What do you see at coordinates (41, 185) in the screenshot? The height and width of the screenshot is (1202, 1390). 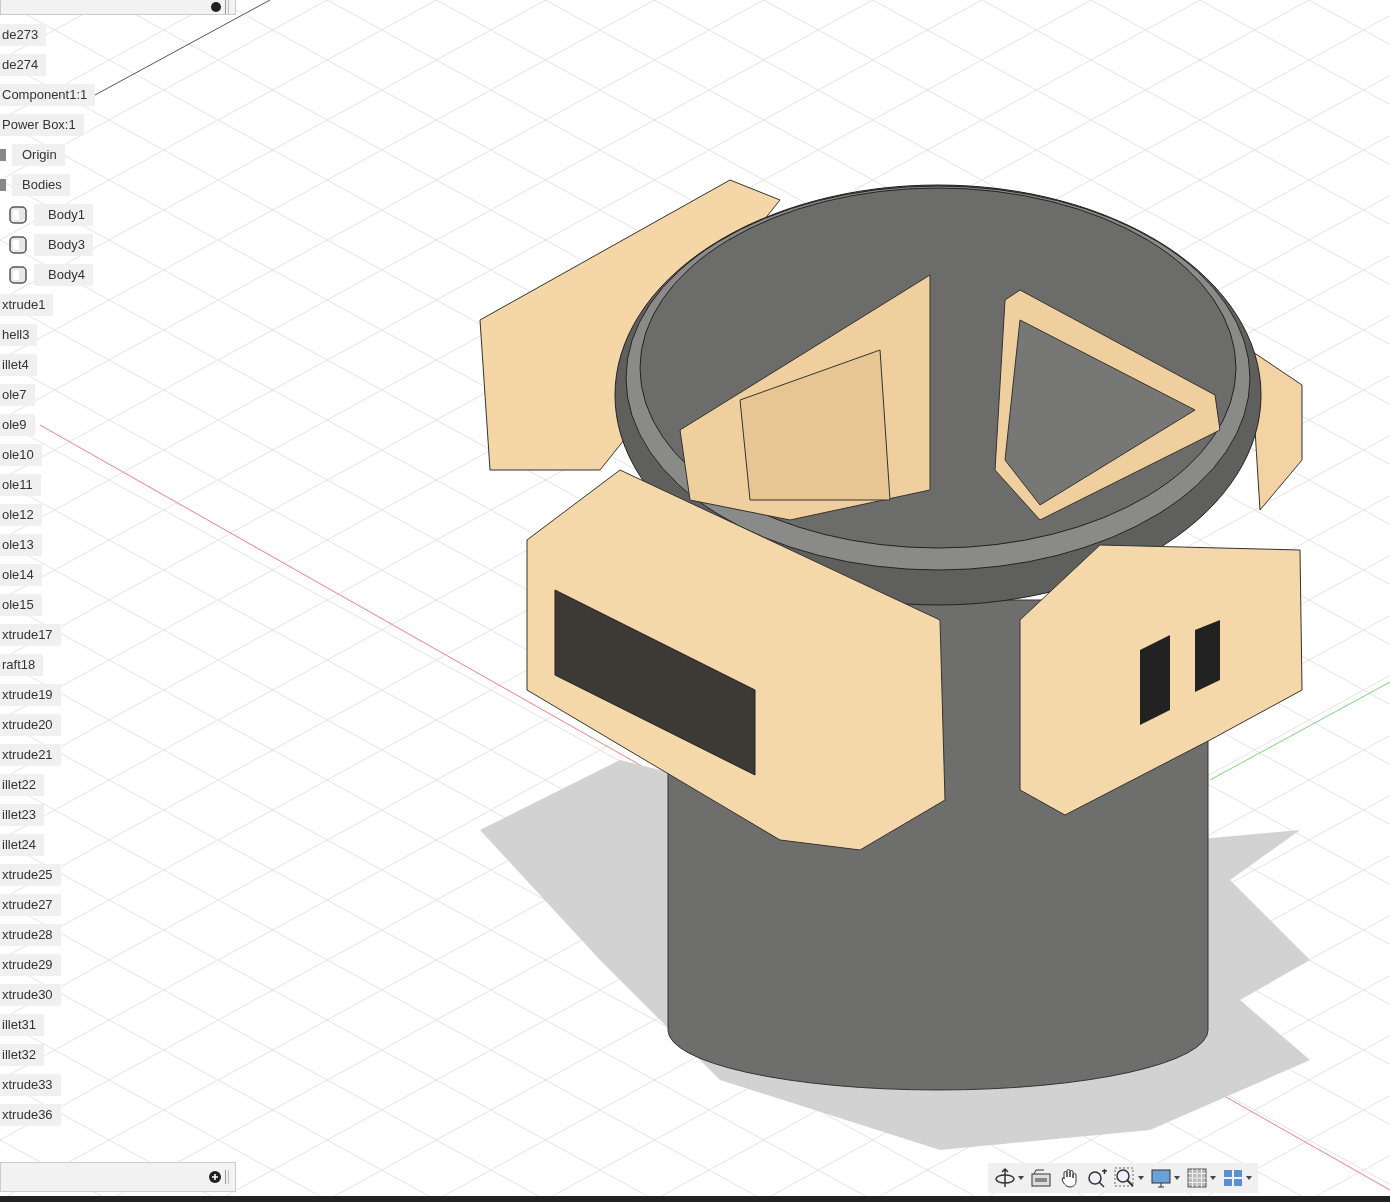 I see `browser-item: Bodies` at bounding box center [41, 185].